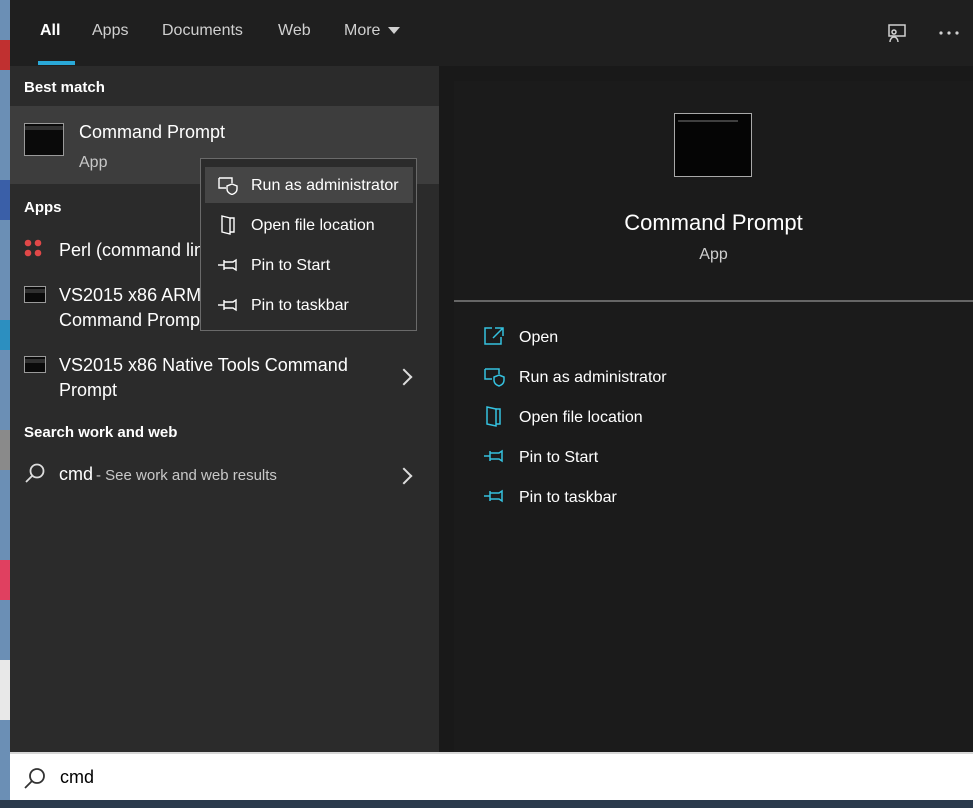 The width and height of the screenshot is (973, 808). I want to click on chevron-down-icon, so click(394, 31).